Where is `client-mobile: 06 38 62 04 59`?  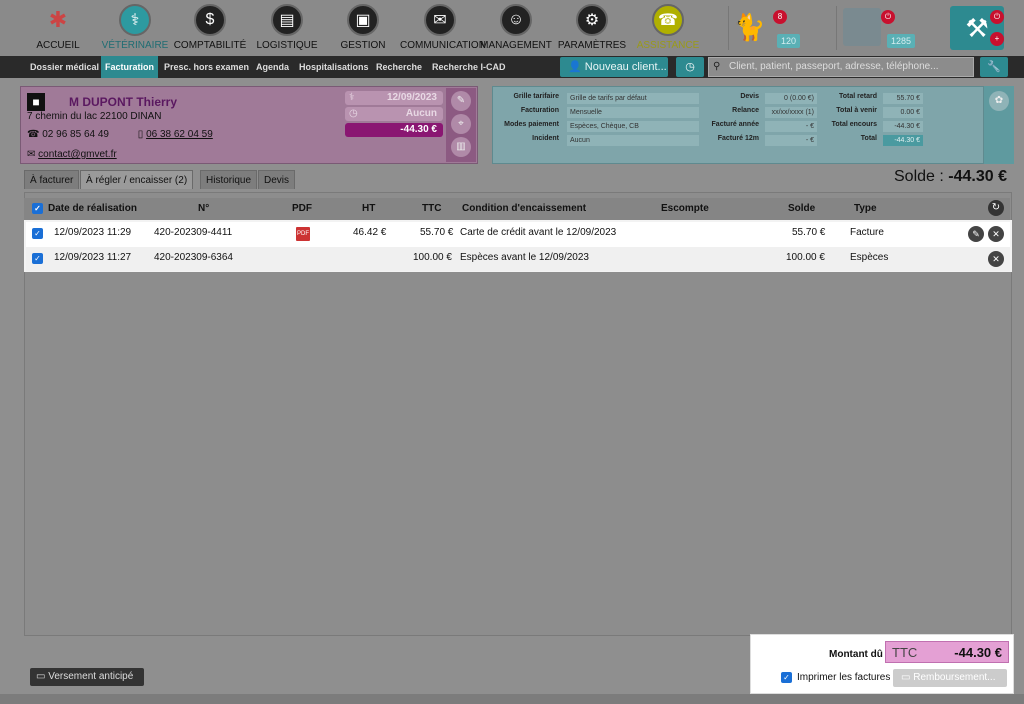
client-mobile: 06 38 62 04 59 is located at coordinates (179, 134).